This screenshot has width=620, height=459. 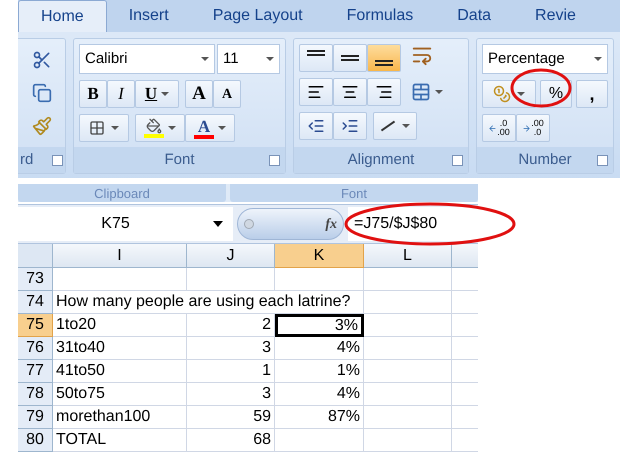 I want to click on row-header: 78, so click(x=35, y=394).